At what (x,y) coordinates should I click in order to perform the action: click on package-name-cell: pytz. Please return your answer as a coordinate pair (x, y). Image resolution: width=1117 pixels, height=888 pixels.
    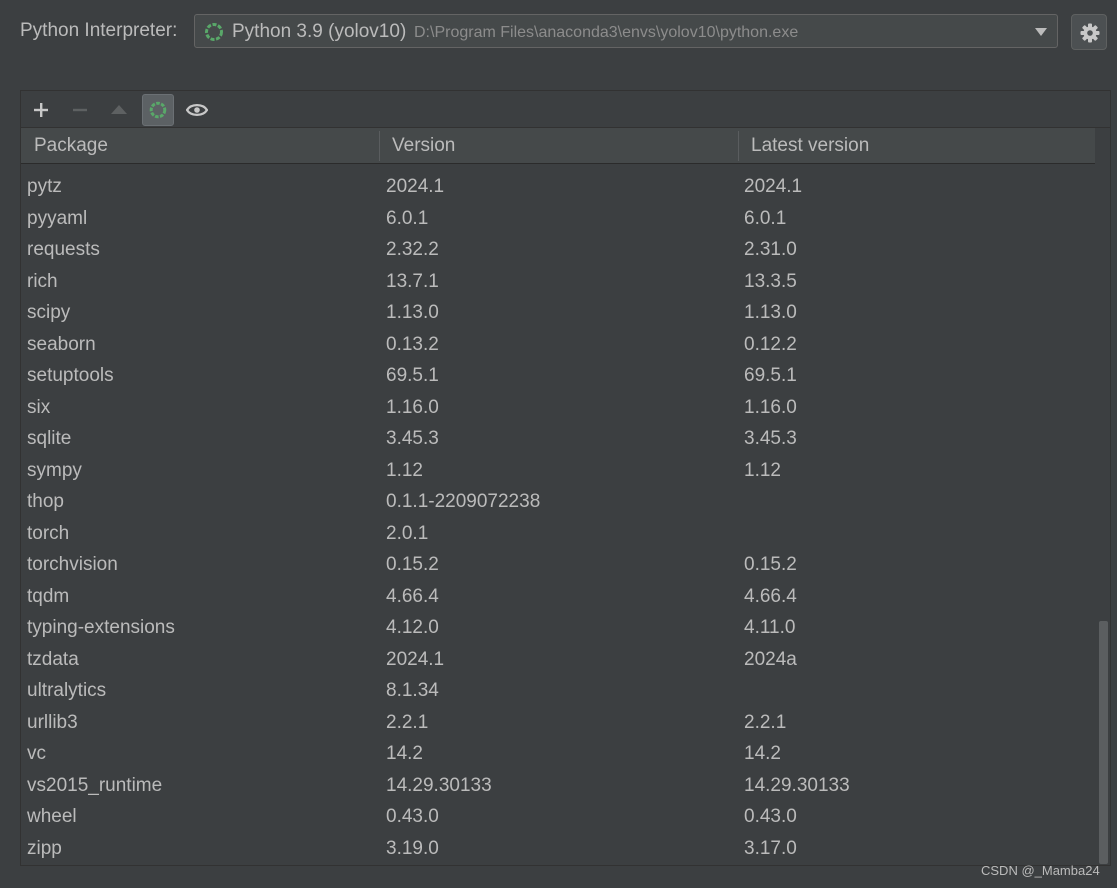
    Looking at the image, I should click on (44, 186).